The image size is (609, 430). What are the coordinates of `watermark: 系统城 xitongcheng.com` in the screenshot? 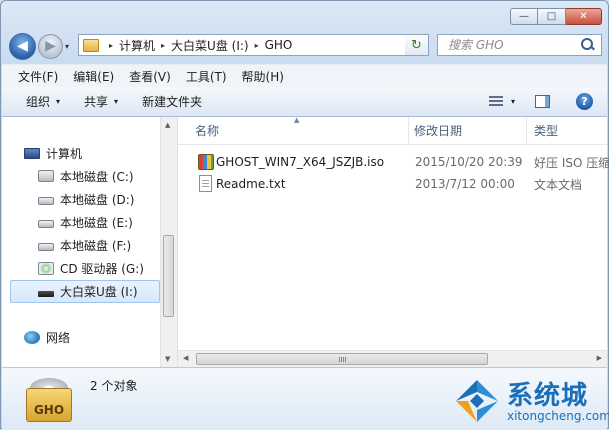 It's located at (531, 401).